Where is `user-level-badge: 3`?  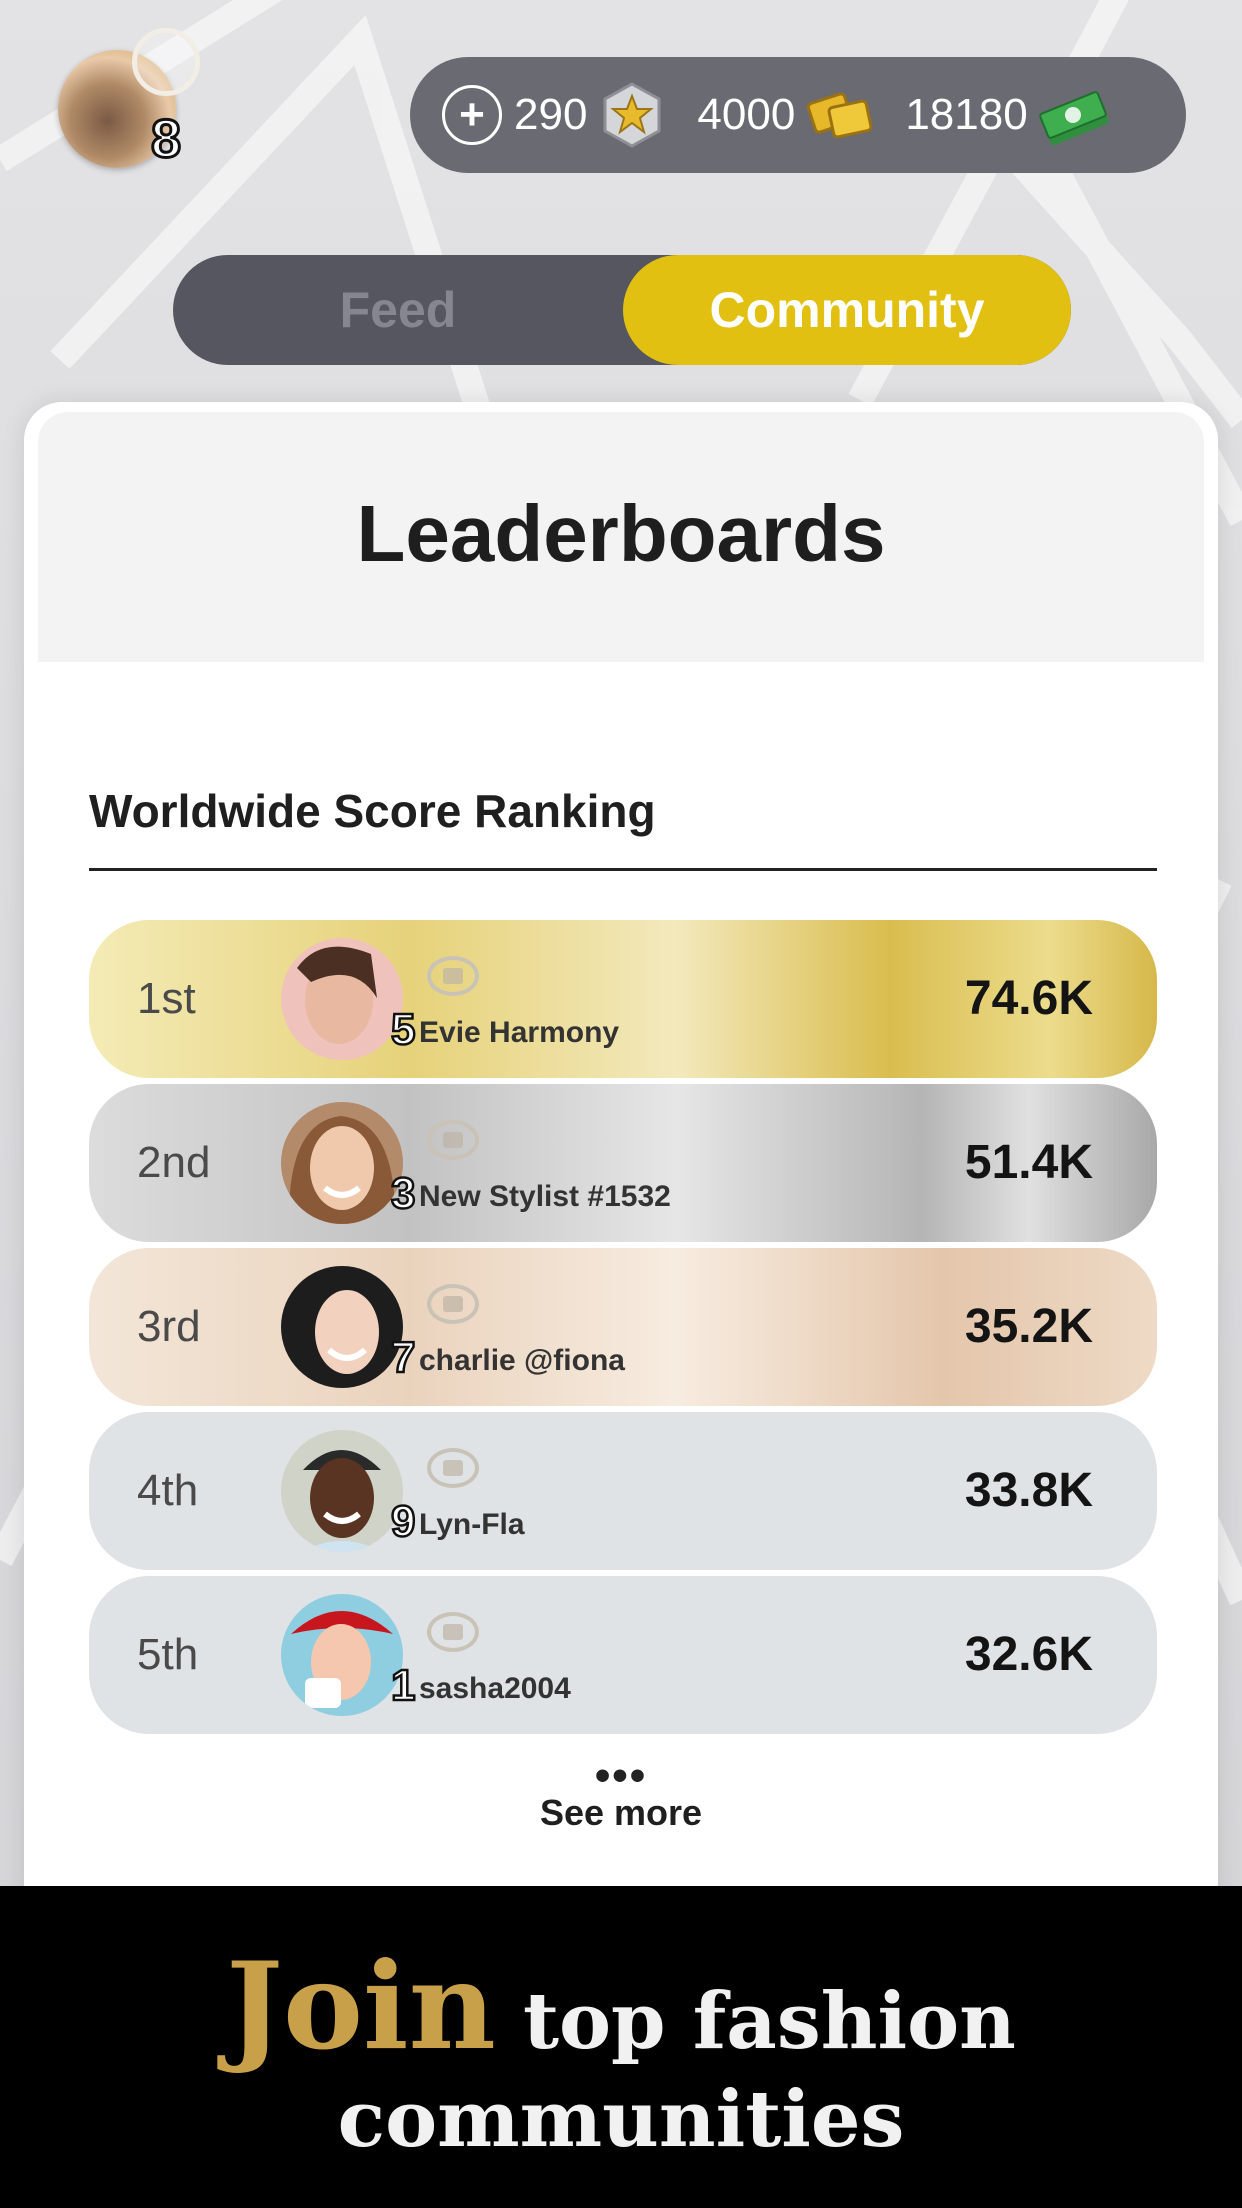 user-level-badge: 3 is located at coordinates (403, 1193).